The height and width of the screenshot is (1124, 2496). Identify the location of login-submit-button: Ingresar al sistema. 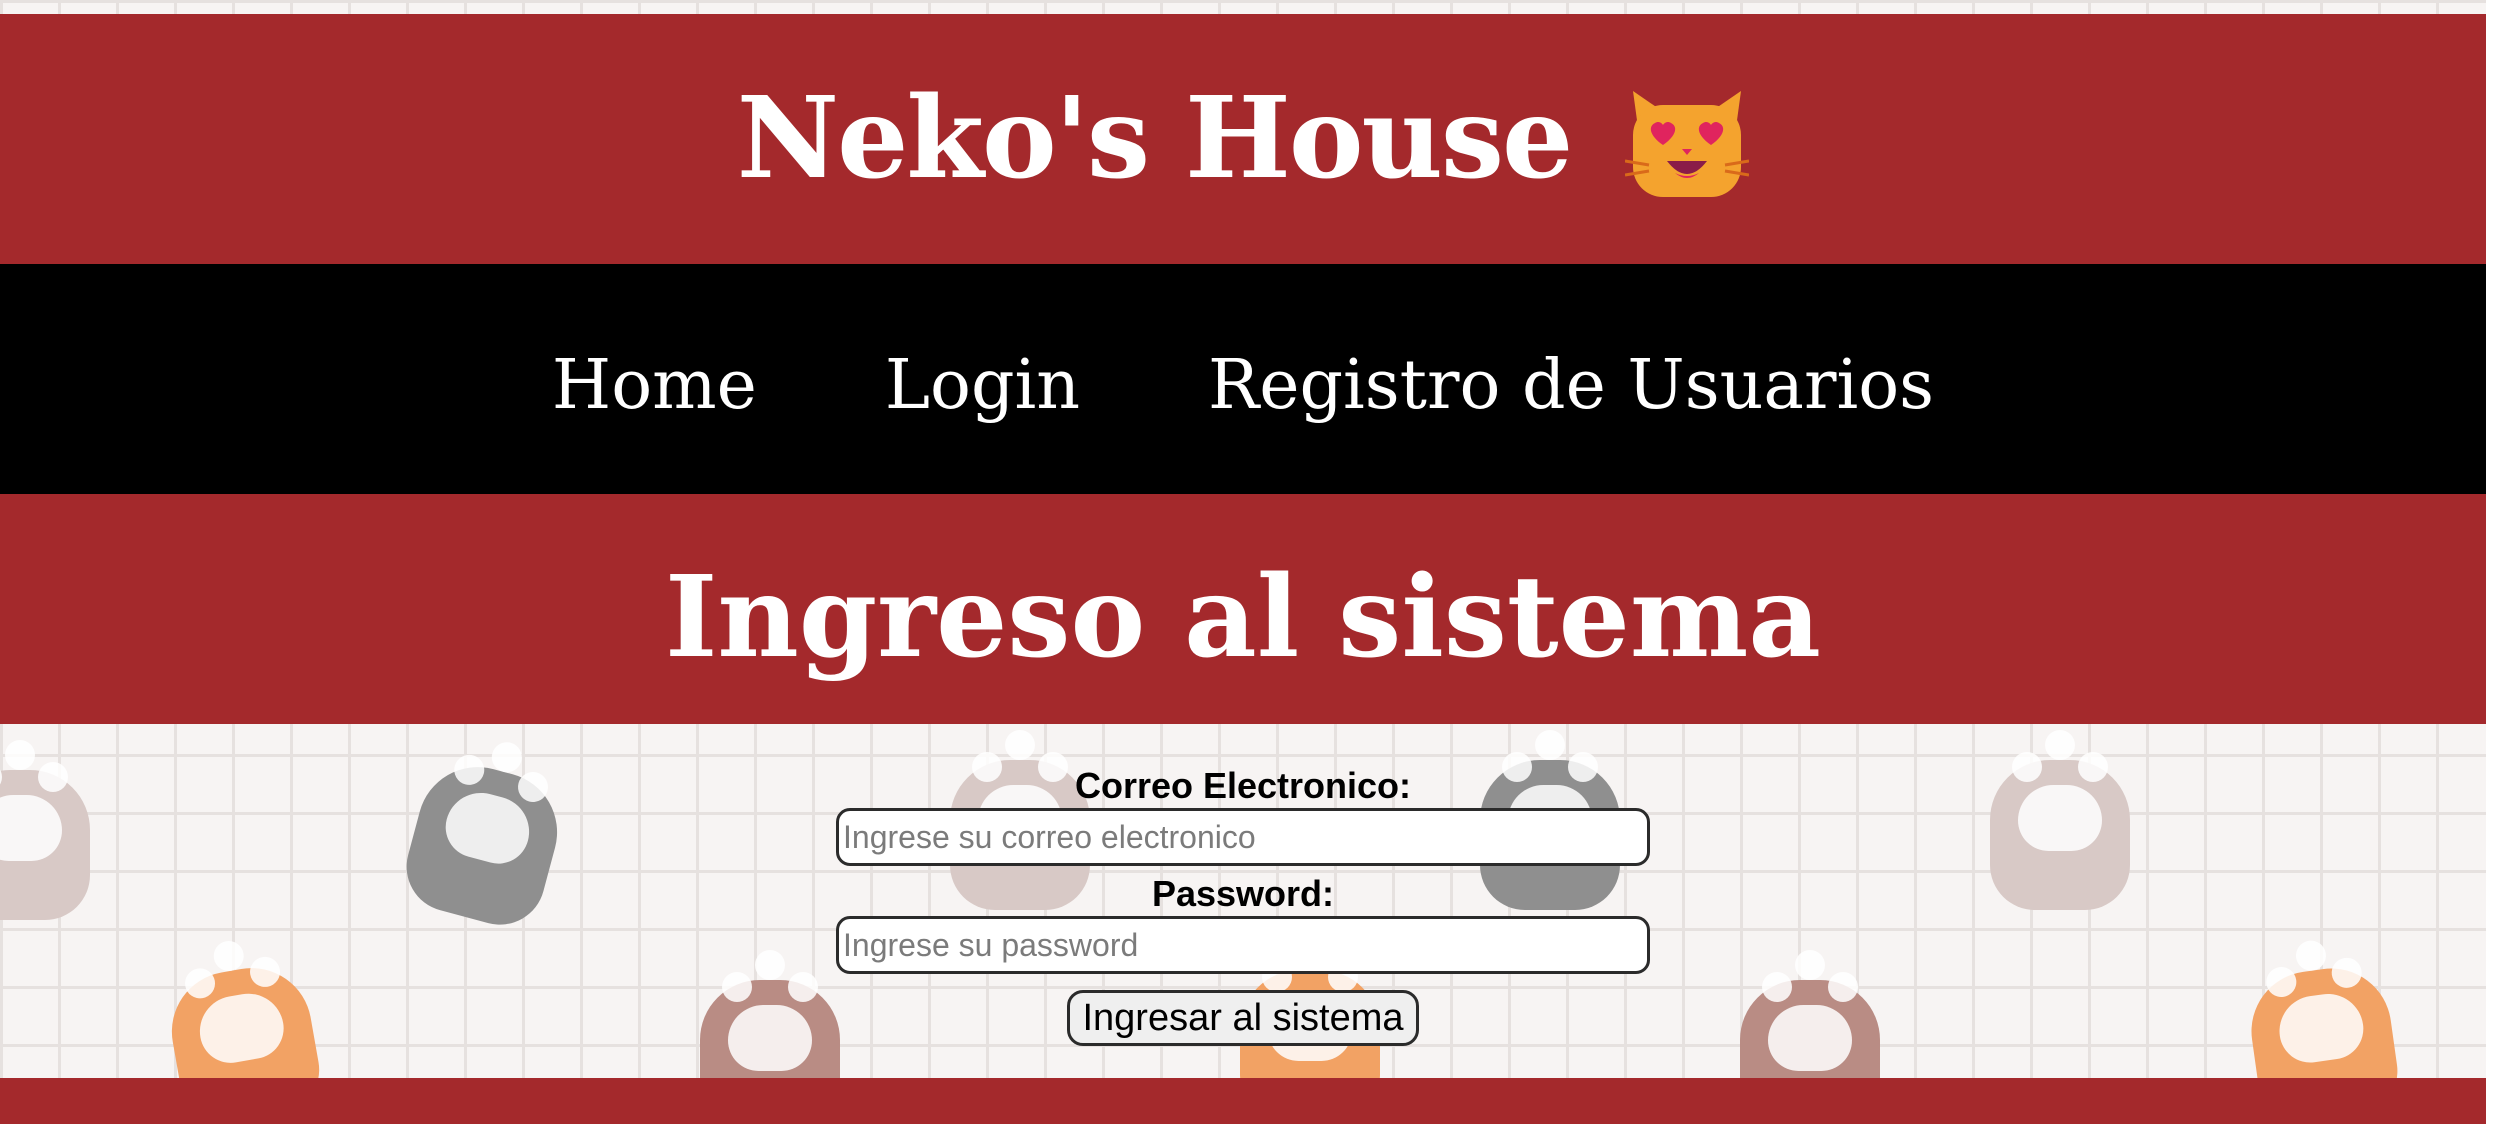
(1243, 1018).